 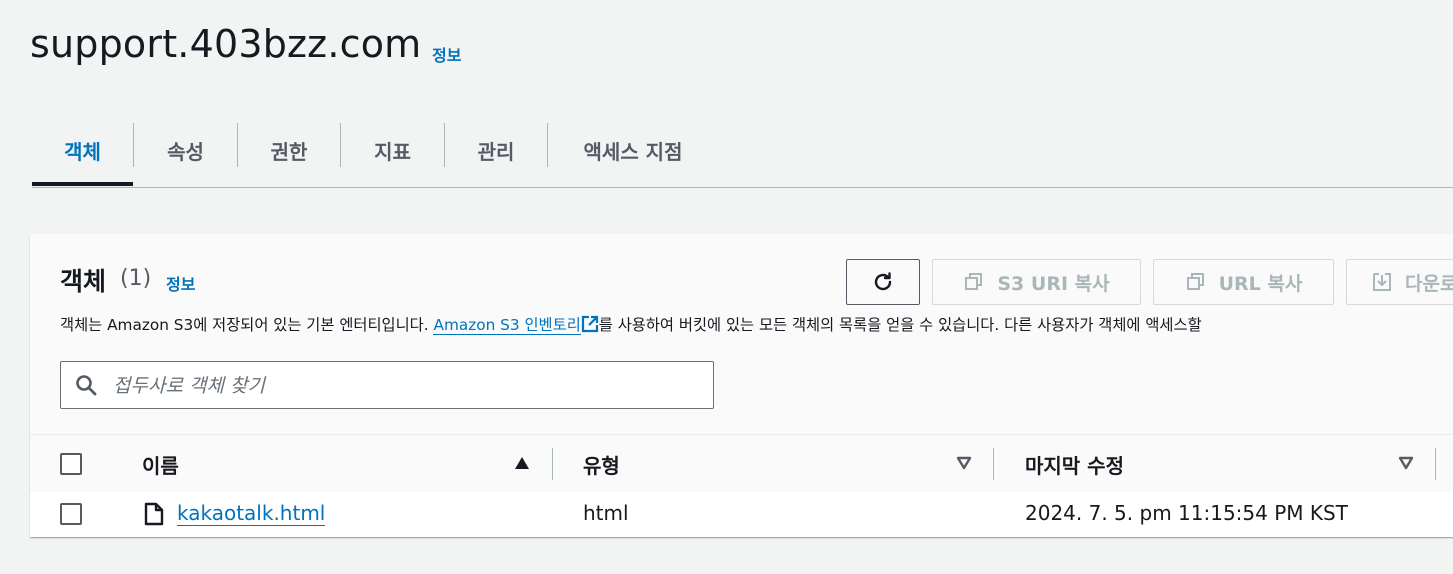 What do you see at coordinates (83, 281) in the screenshot?
I see `panel-title: 객체` at bounding box center [83, 281].